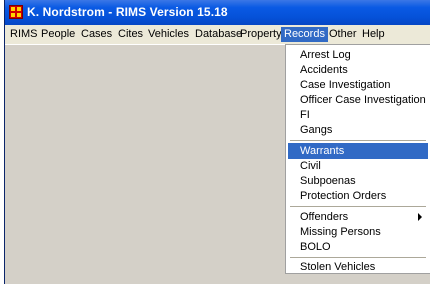 The width and height of the screenshot is (430, 284). I want to click on menu-item-offenders-label: Offenders, so click(324, 217).